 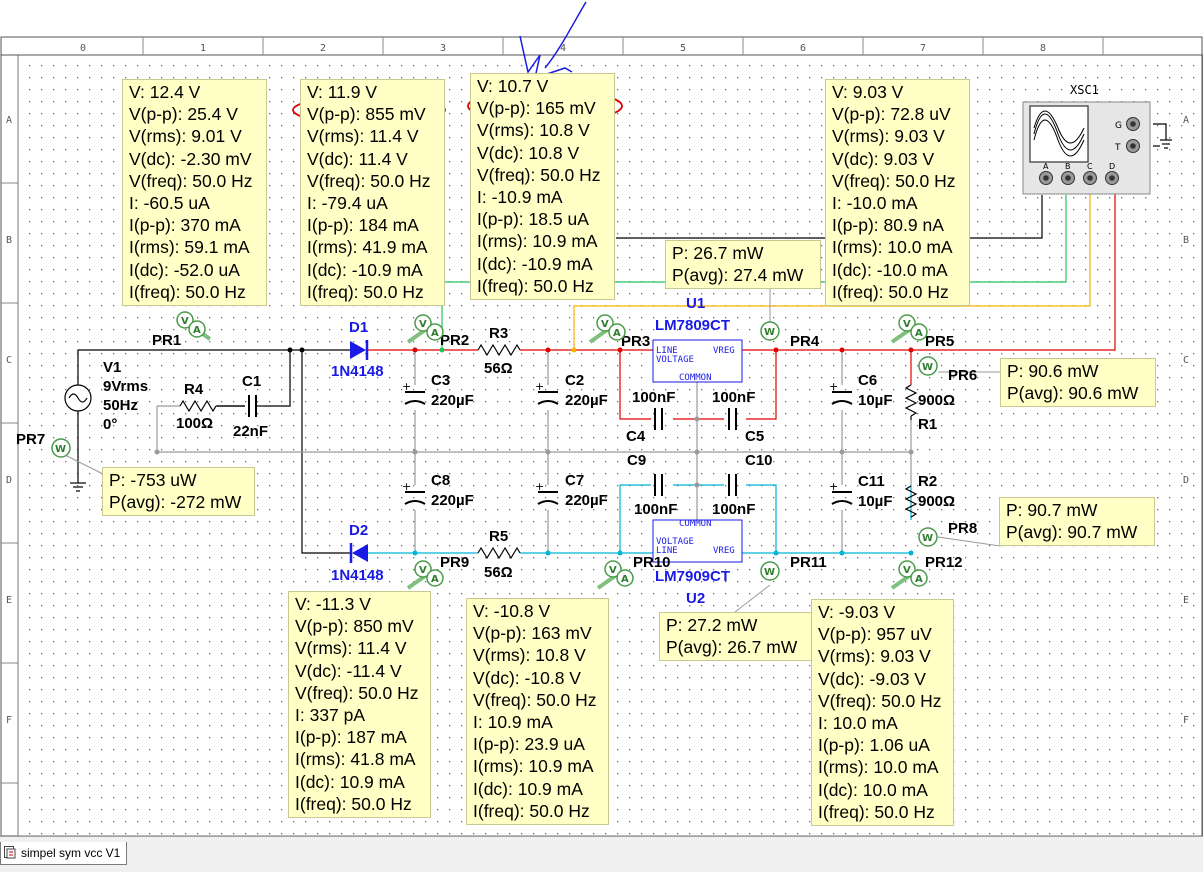 I want to click on ruler-column-7: 7, so click(x=923, y=48).